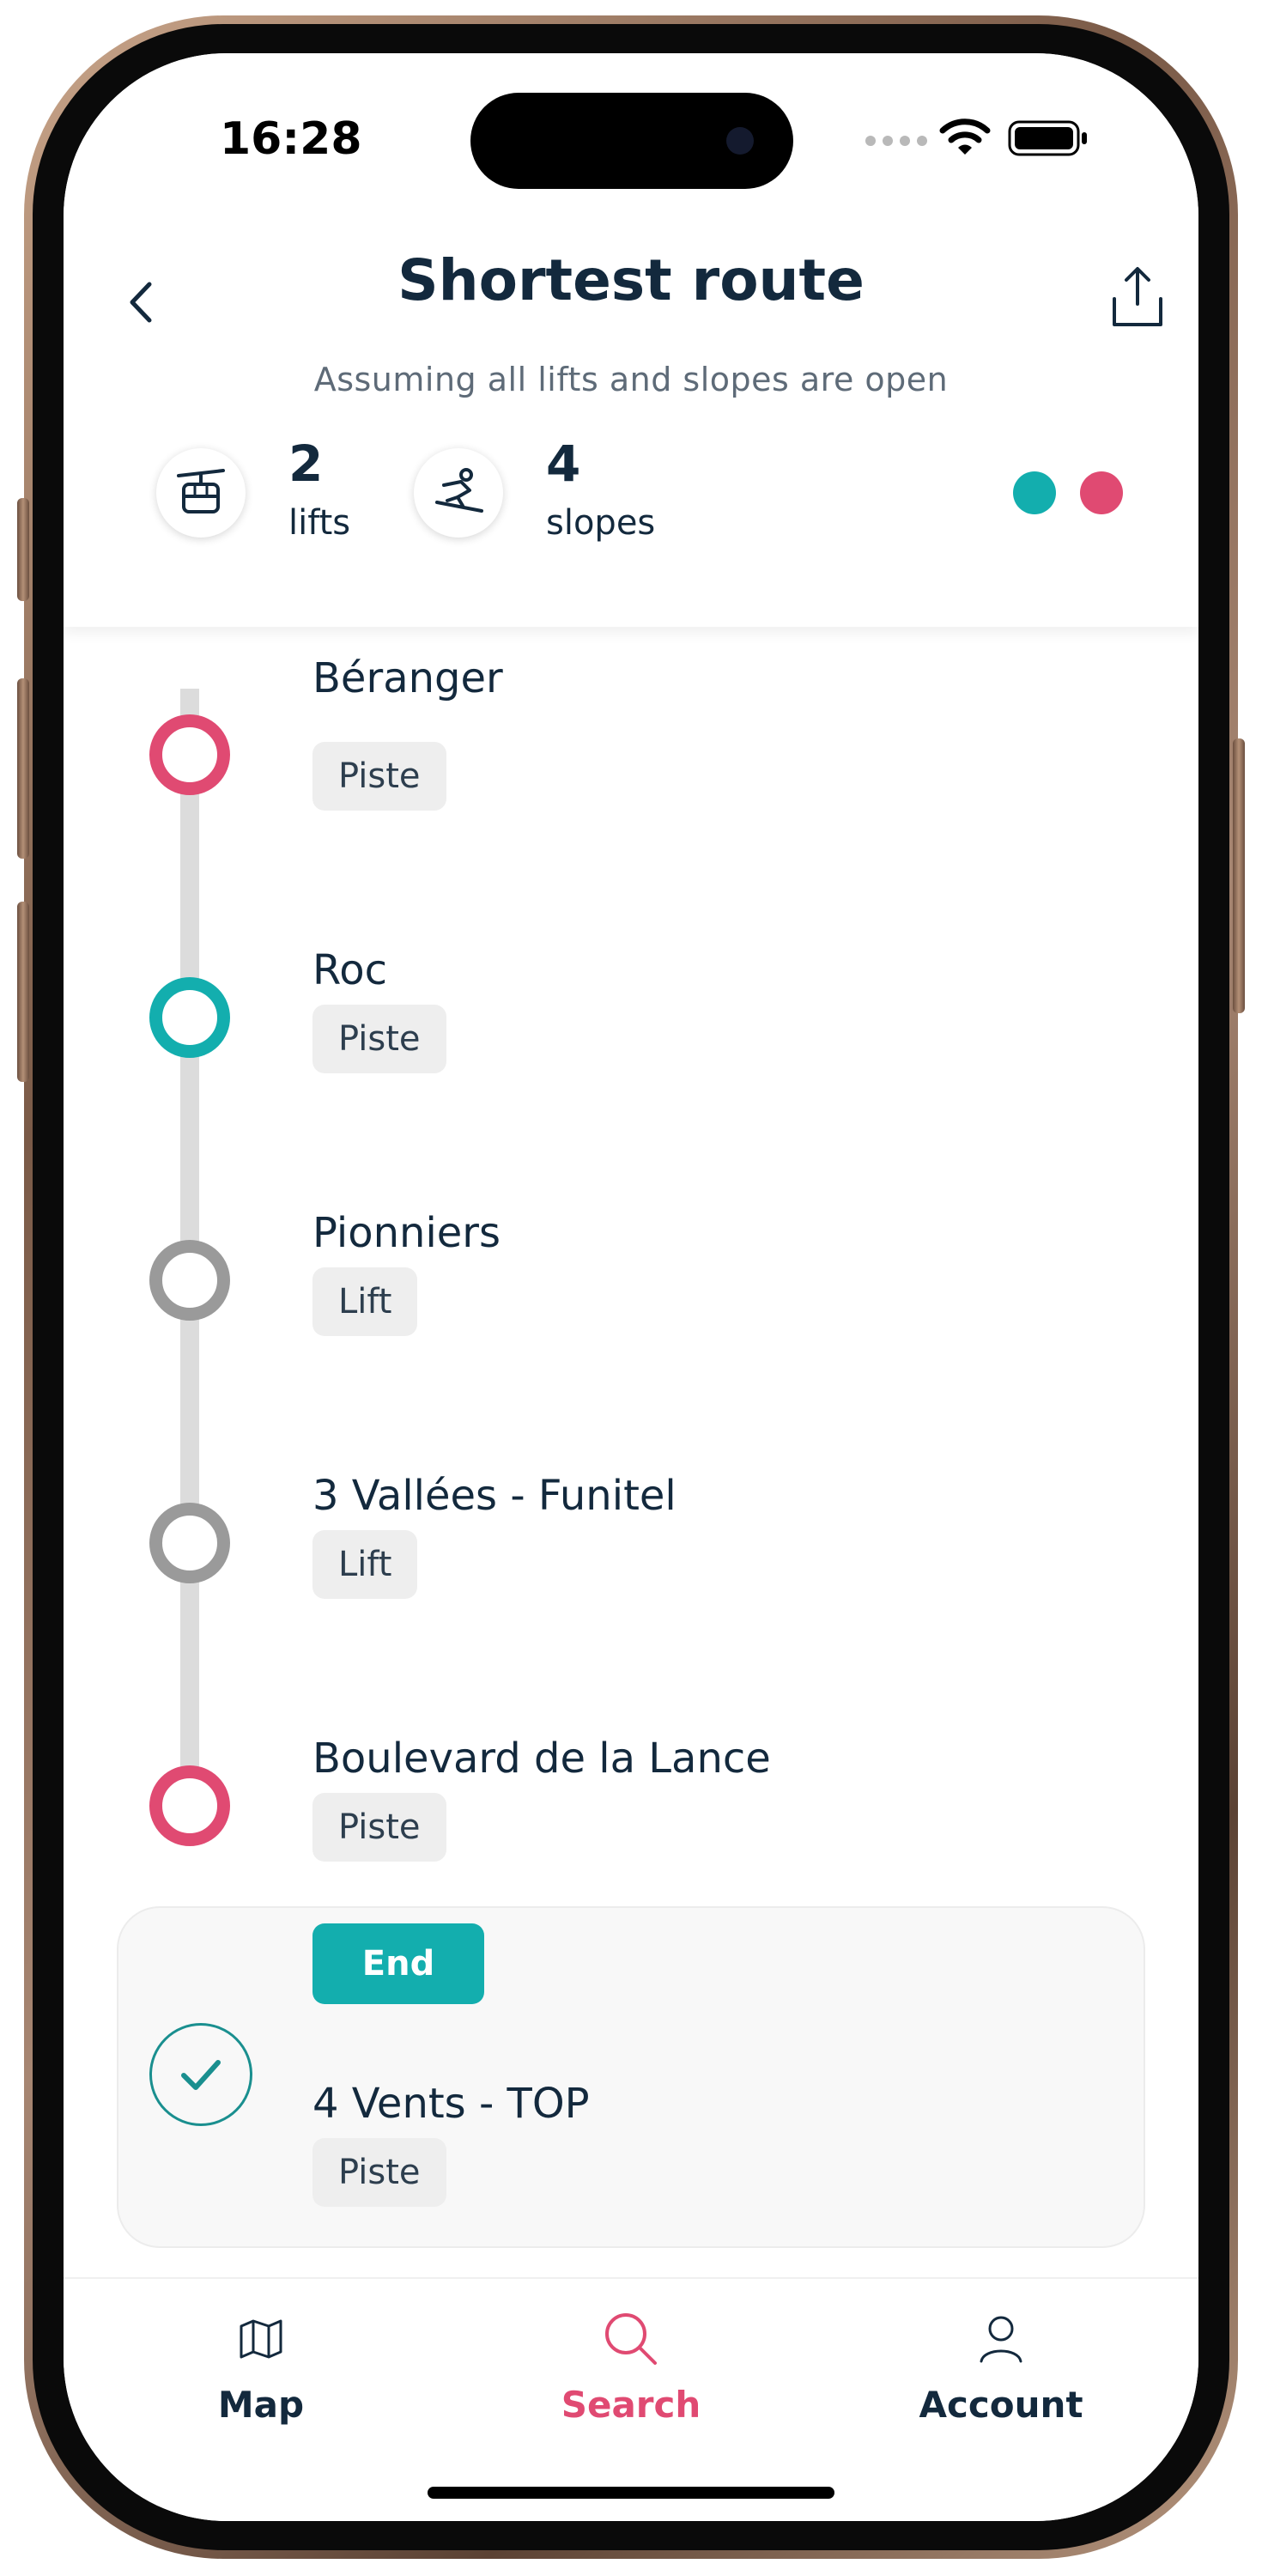 This screenshot has width=1262, height=2576. Describe the element at coordinates (631, 141) in the screenshot. I see `dynamic-island` at that location.